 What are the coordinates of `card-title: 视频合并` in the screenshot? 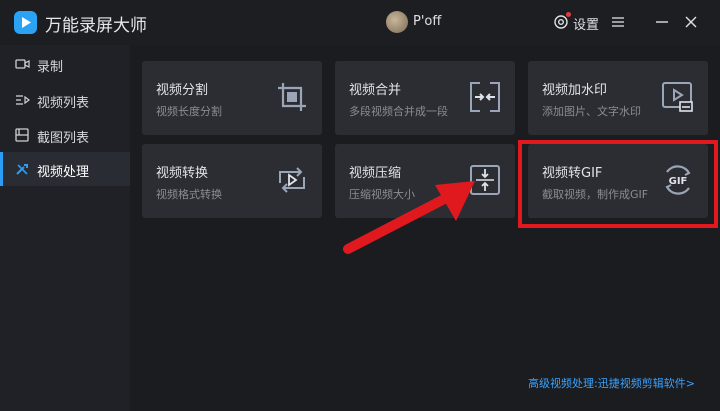 It's located at (375, 90).